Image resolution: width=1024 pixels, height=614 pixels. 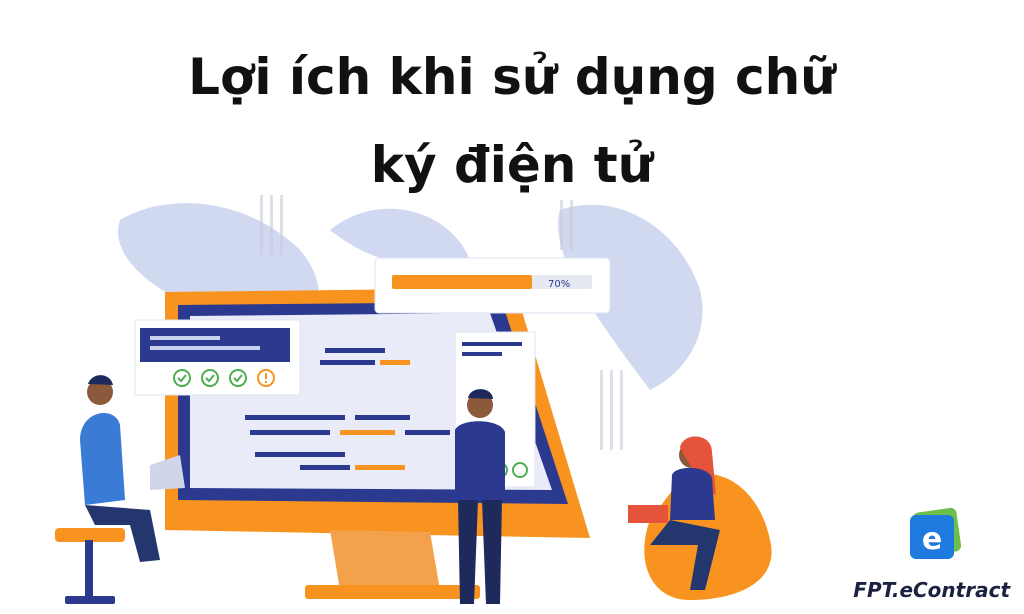 I want to click on e-letter-glyph: e, so click(x=932, y=539).